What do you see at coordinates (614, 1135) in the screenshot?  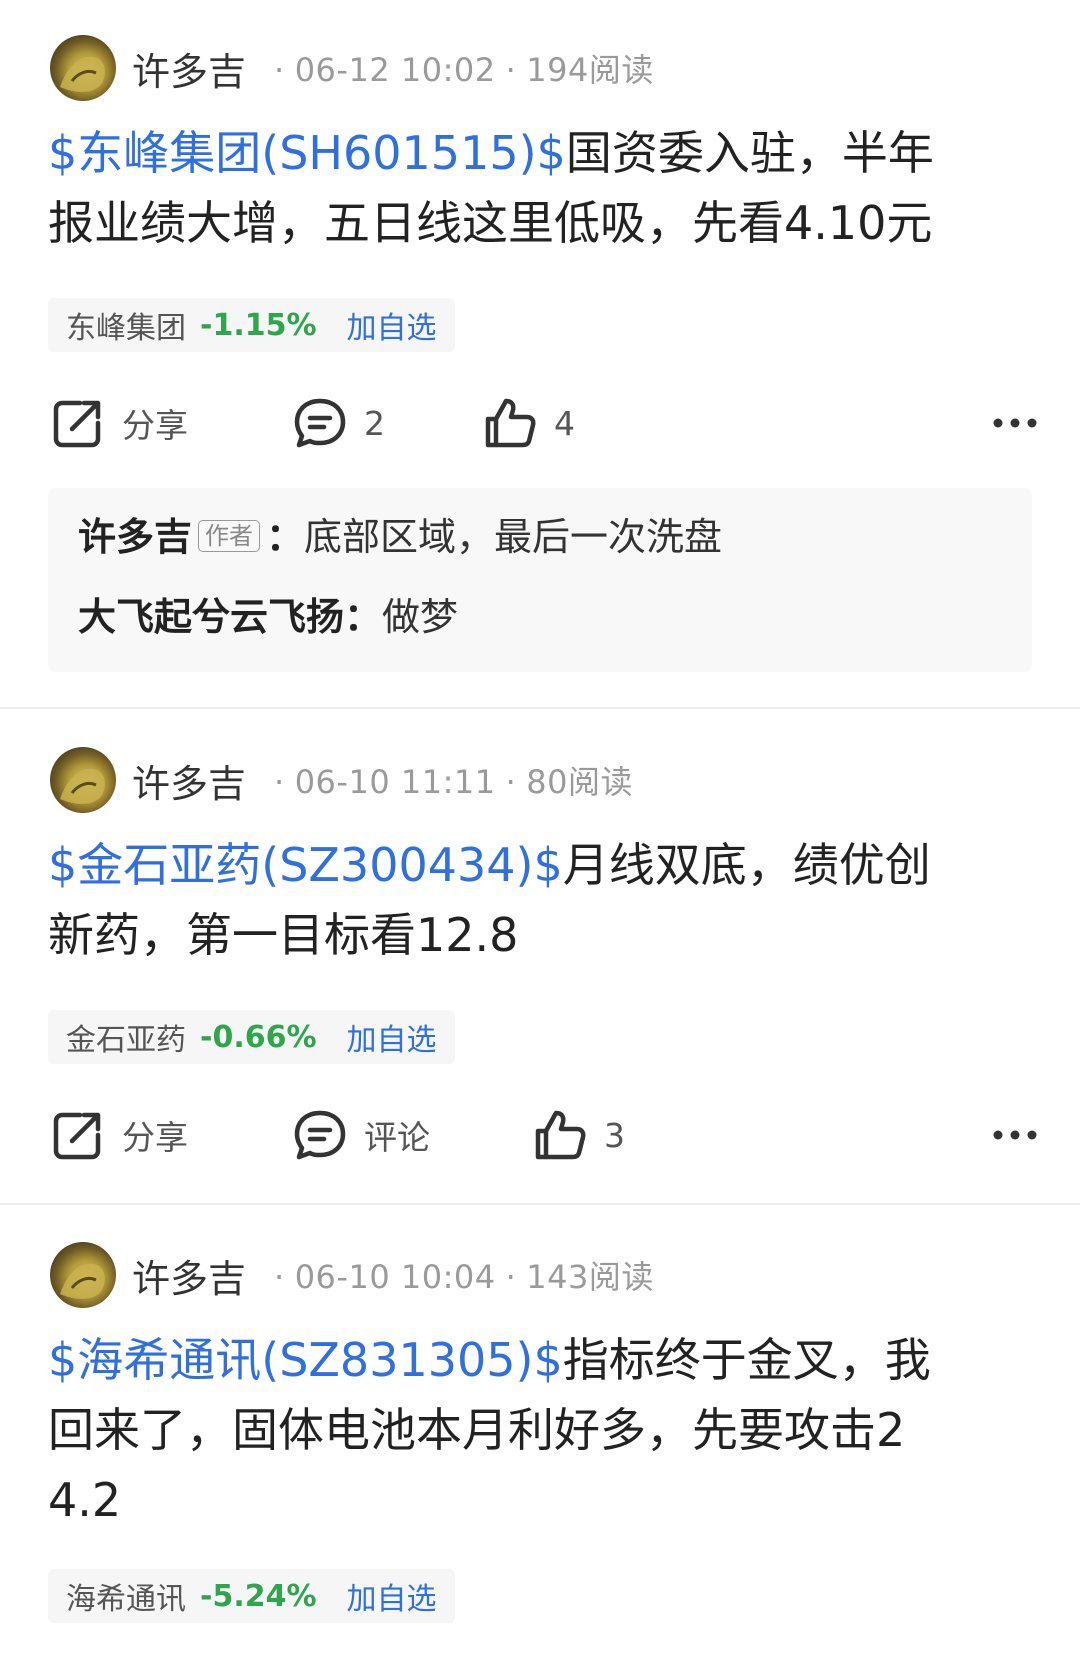 I see `like-count: 3` at bounding box center [614, 1135].